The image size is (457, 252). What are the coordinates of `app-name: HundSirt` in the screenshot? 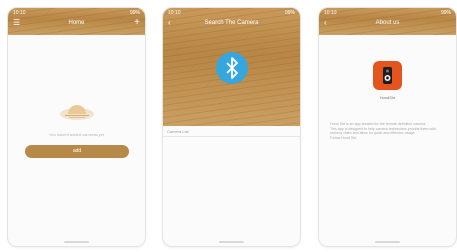 It's located at (387, 97).